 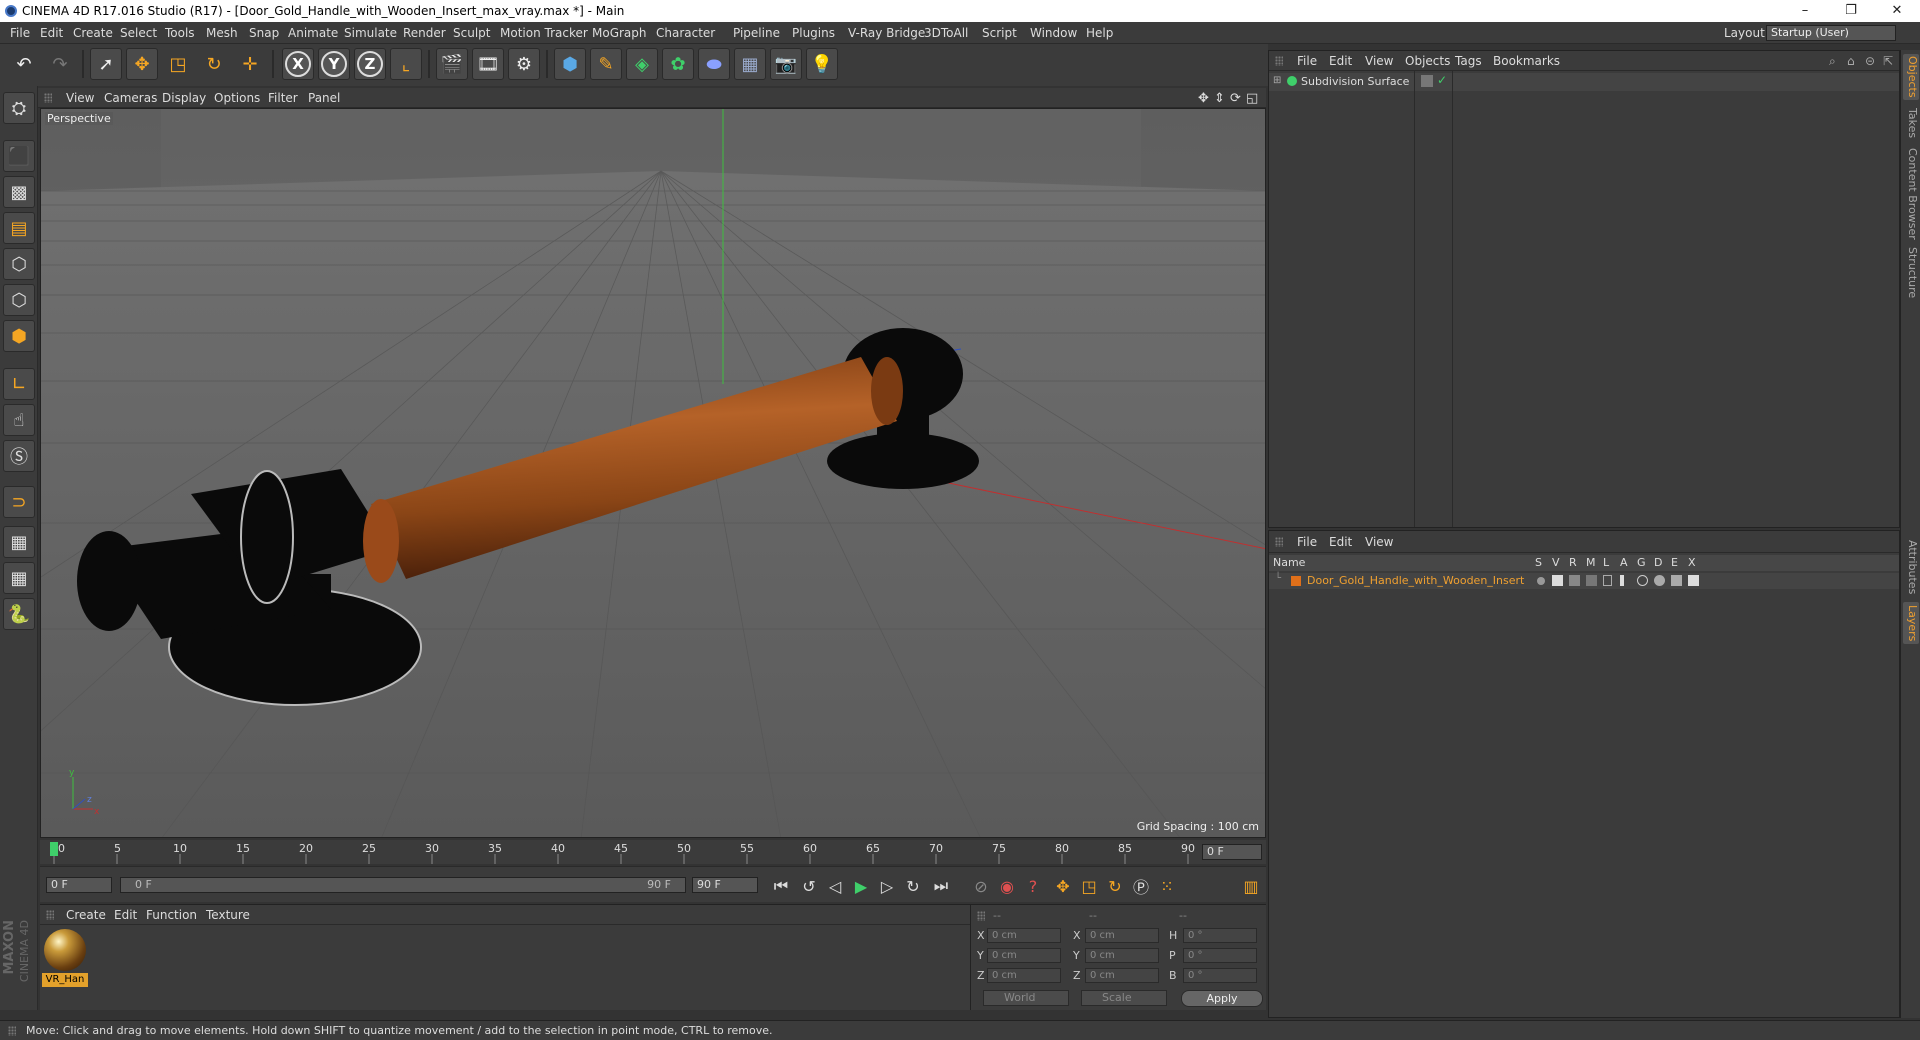 What do you see at coordinates (403, 885) in the screenshot?
I see `frame-range-slider: 0 F 90 F` at bounding box center [403, 885].